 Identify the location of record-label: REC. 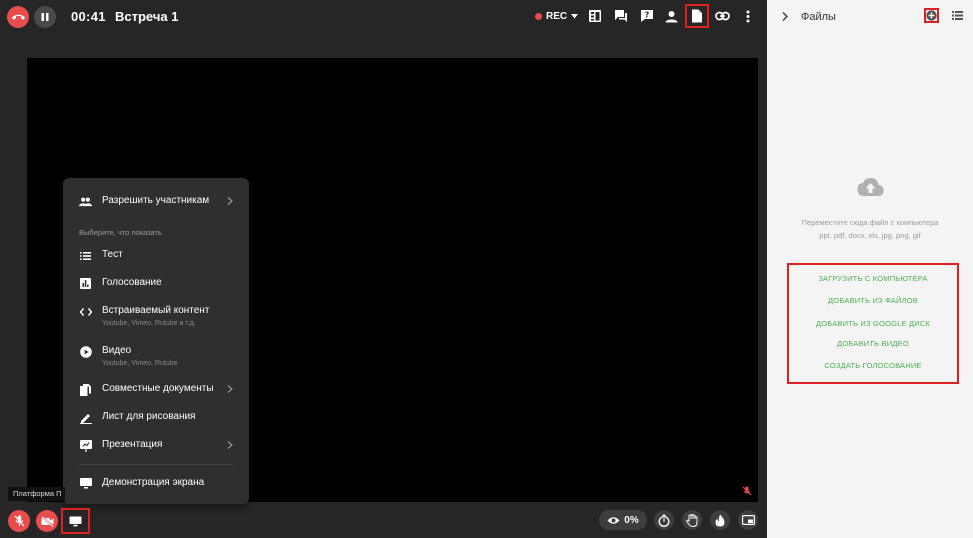
(557, 16).